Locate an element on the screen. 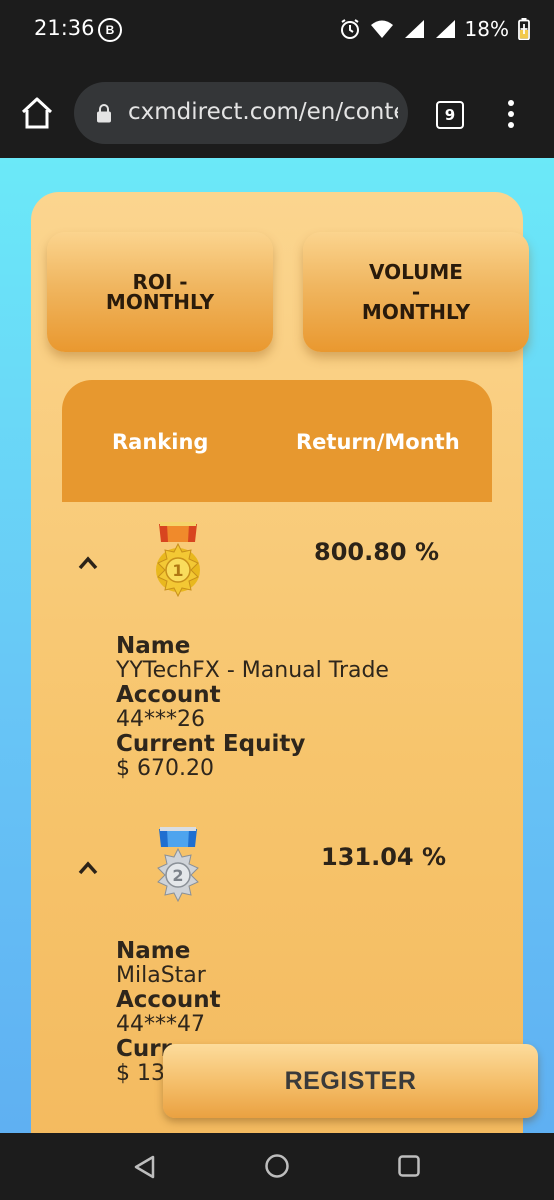  gold-medal-icon: 1 is located at coordinates (178, 560).